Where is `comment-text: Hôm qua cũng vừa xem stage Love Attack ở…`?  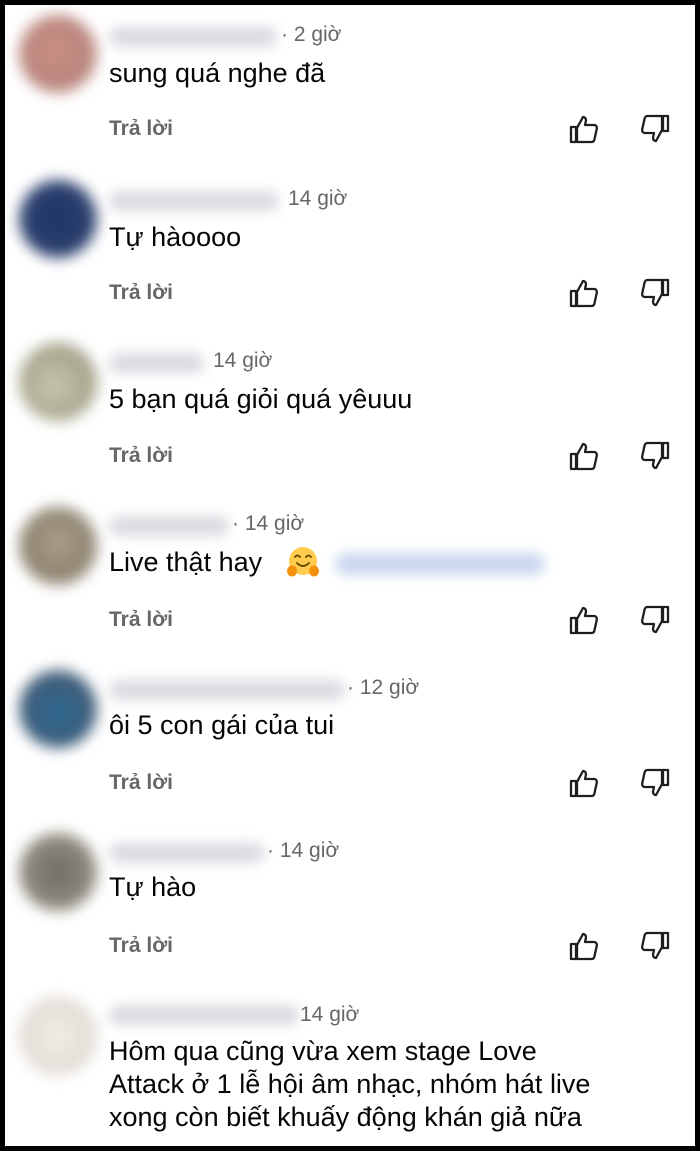
comment-text: Hôm qua cũng vừa xem stage Love Attack ở… is located at coordinates (349, 1084).